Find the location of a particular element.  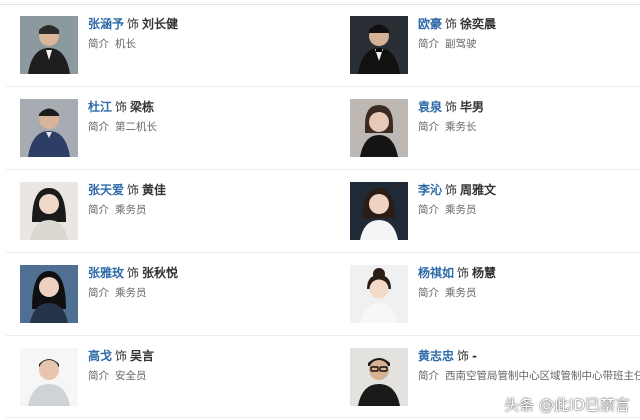

role-name: 黄佳 is located at coordinates (154, 190).